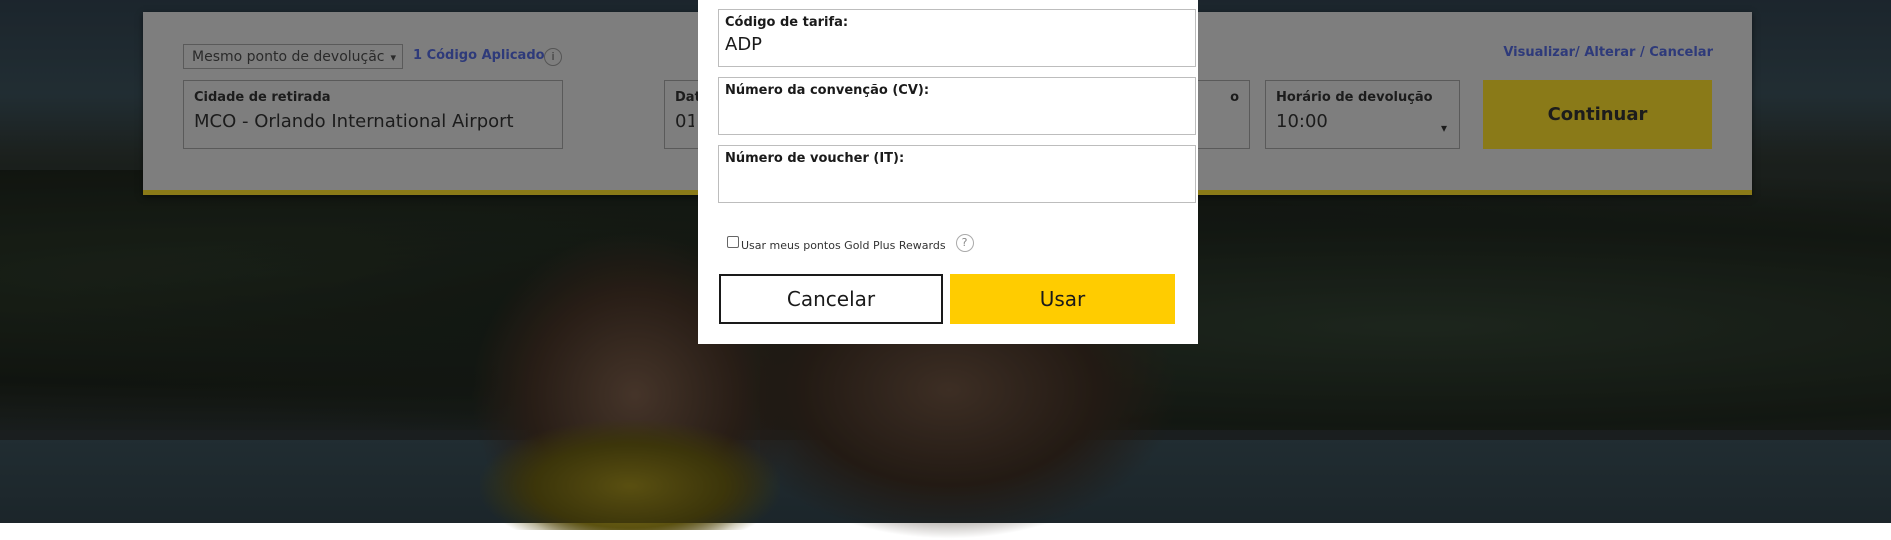 The width and height of the screenshot is (1891, 540). What do you see at coordinates (957, 106) in the screenshot?
I see `convention-number-field: Número da convenção (CV):` at bounding box center [957, 106].